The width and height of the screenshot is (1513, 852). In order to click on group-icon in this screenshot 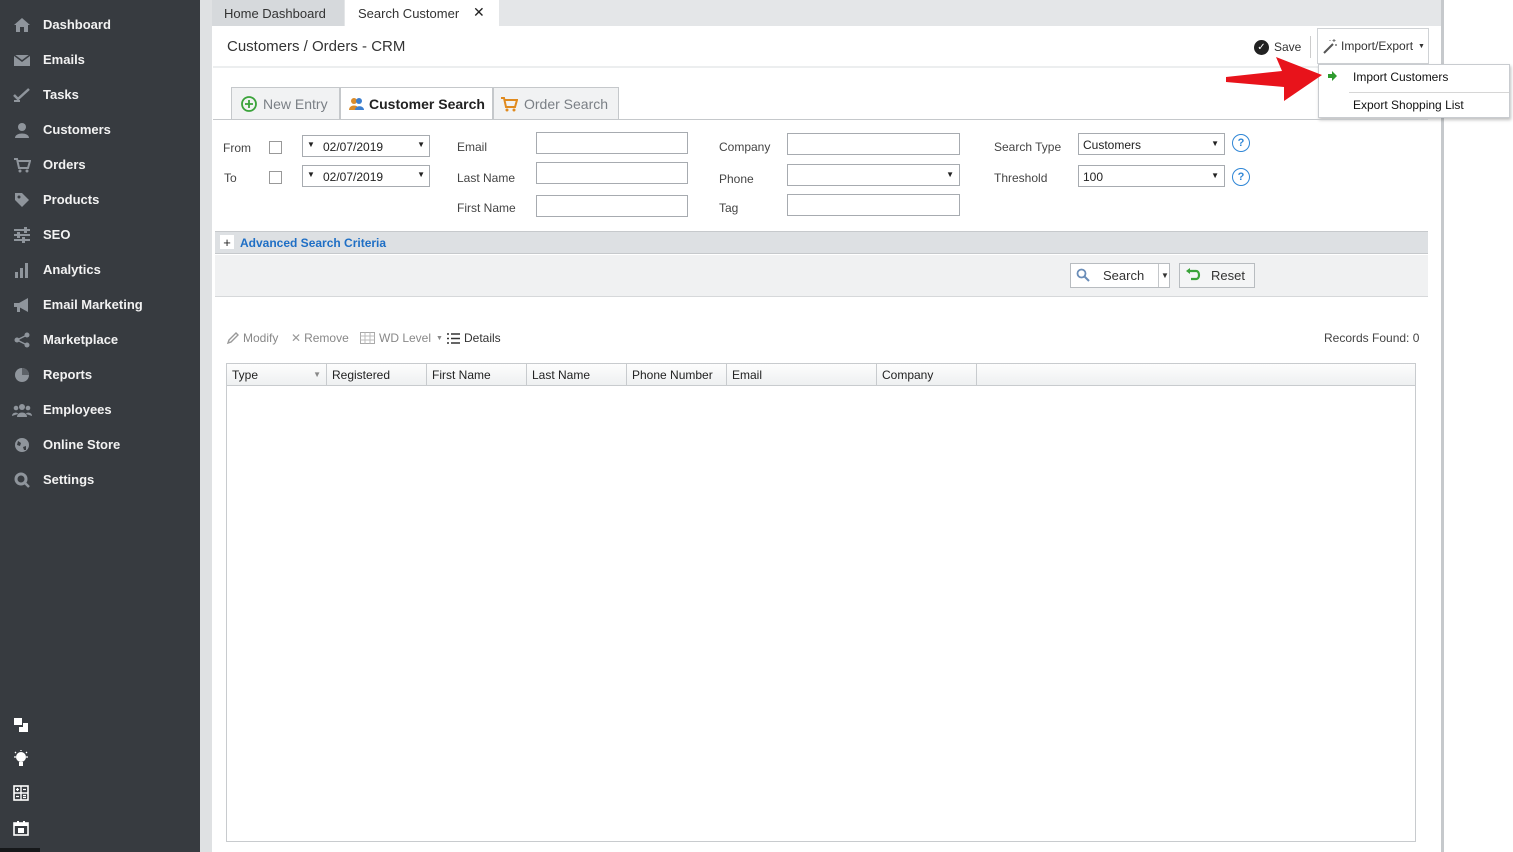, I will do `click(22, 410)`.